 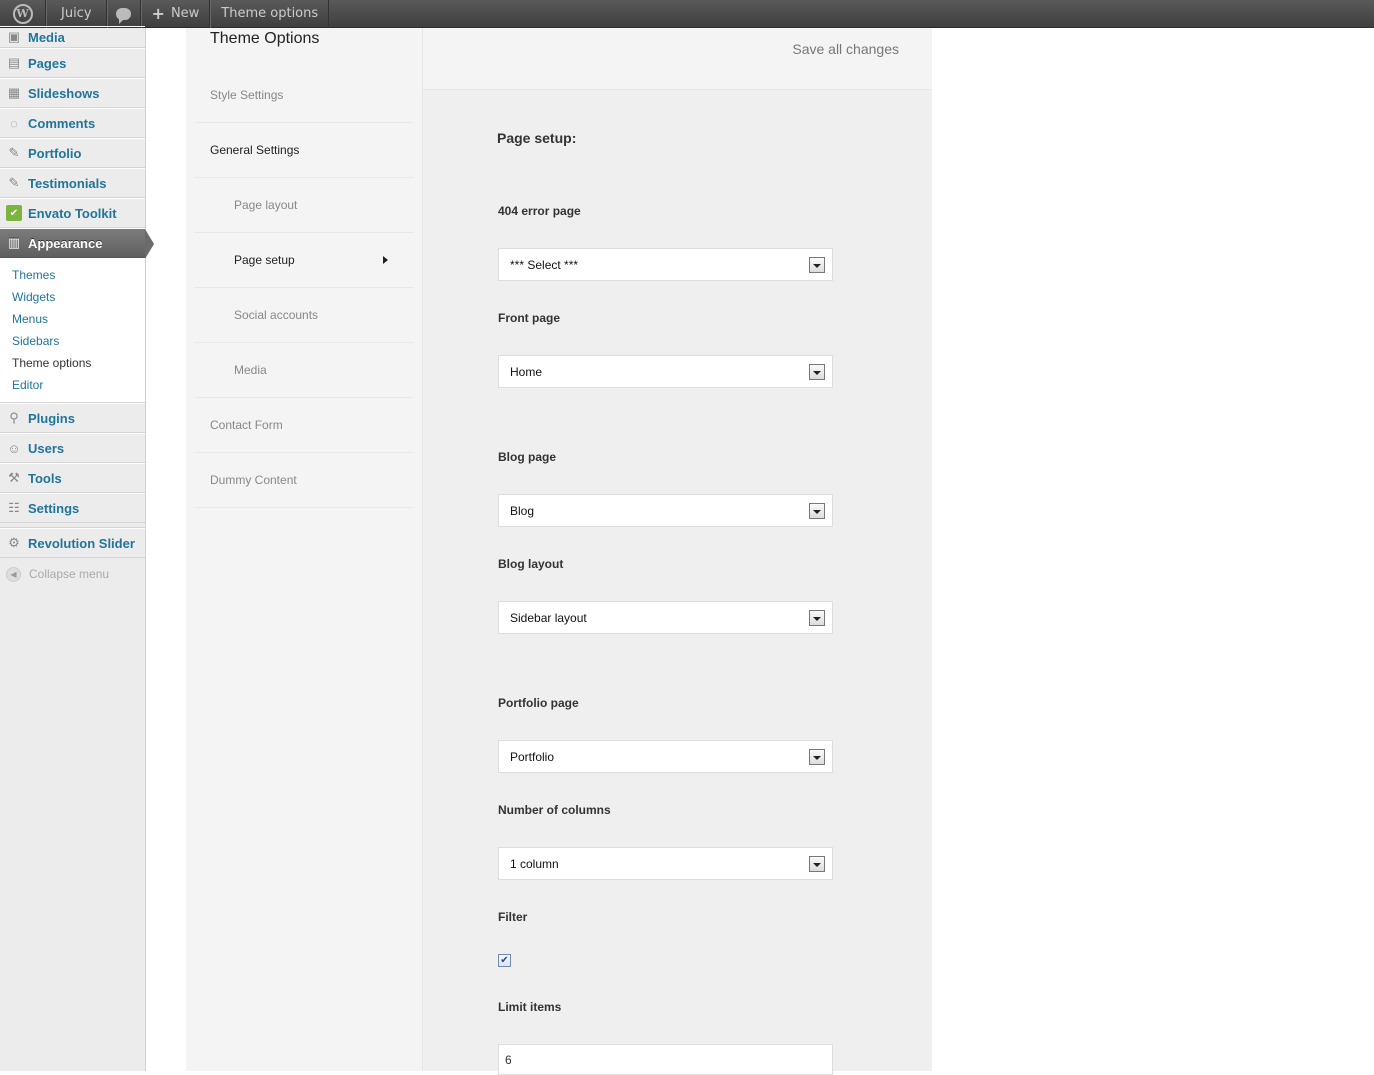 I want to click on save-all-changes-button: Save all changes, so click(x=845, y=49).